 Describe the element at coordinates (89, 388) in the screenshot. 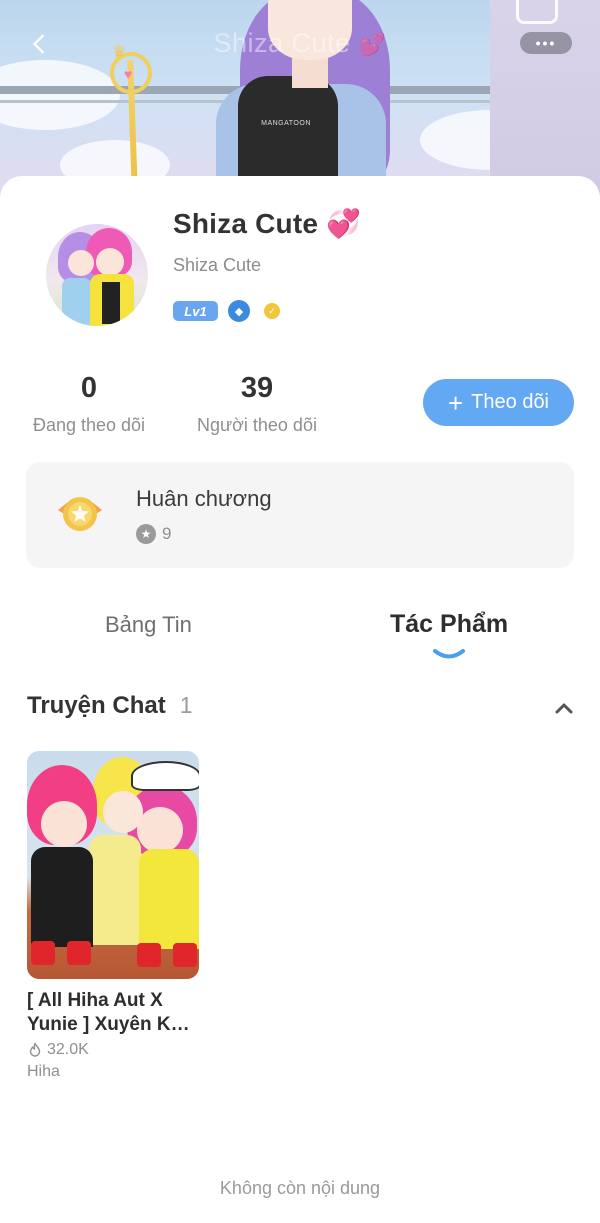

I see `following-count: 0` at that location.